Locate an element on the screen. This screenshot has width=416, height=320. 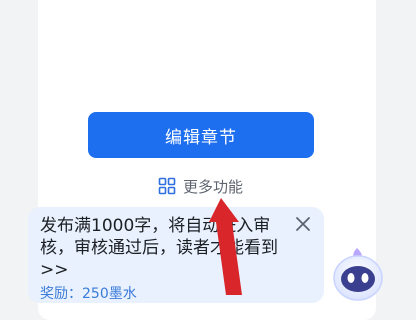
assistant-mascot-icon is located at coordinates (358, 274).